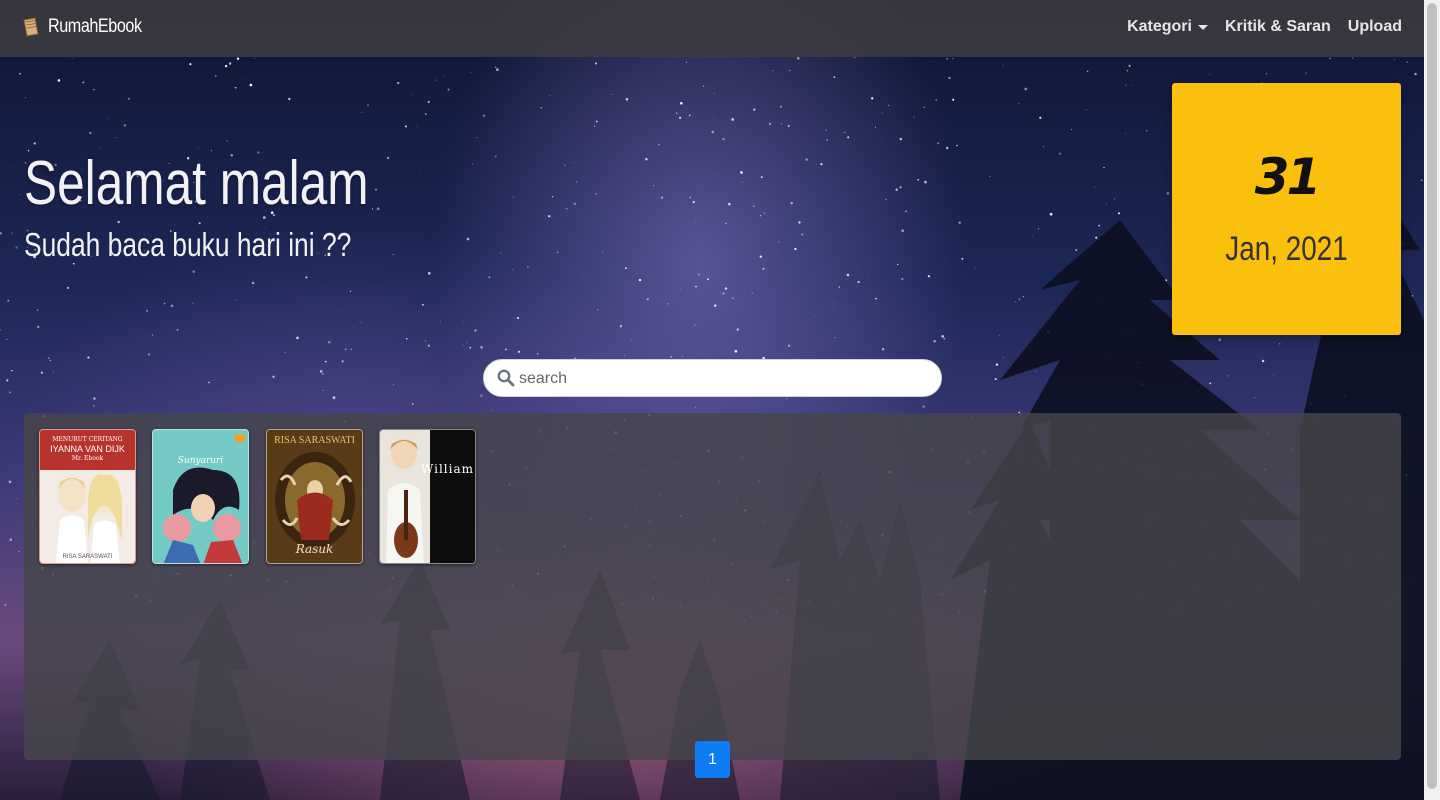 The width and height of the screenshot is (1440, 800). What do you see at coordinates (712, 759) in the screenshot?
I see `pagination-page-1: 1` at bounding box center [712, 759].